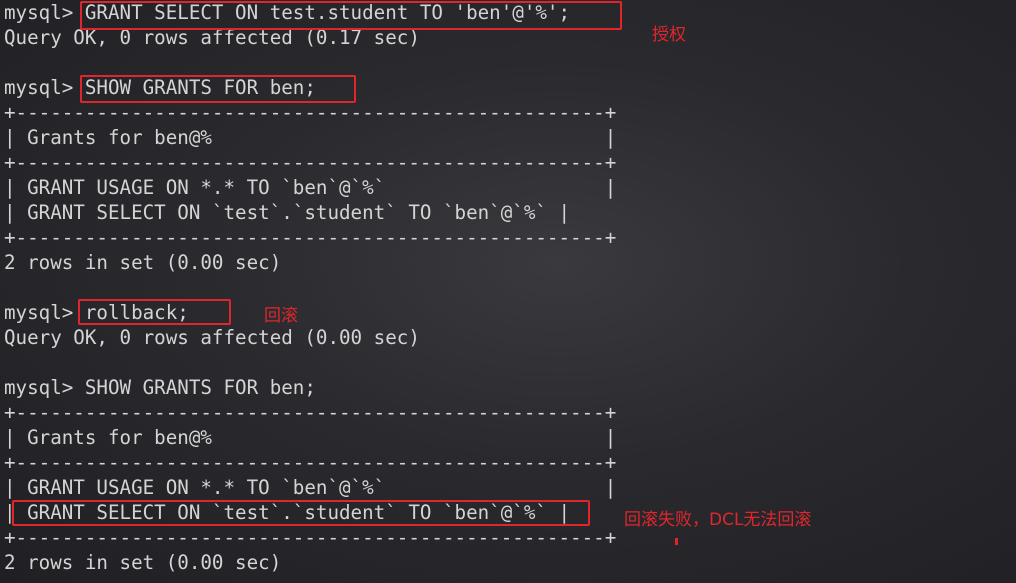 Image resolution: width=1016 pixels, height=583 pixels. What do you see at coordinates (669, 35) in the screenshot?
I see `annotation-grant: 授权` at bounding box center [669, 35].